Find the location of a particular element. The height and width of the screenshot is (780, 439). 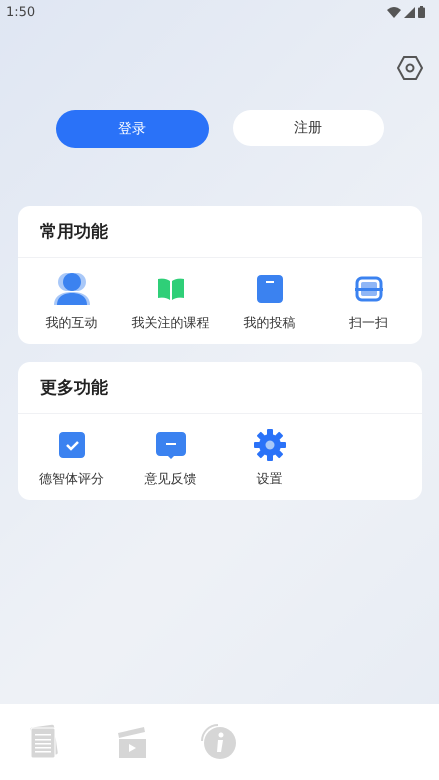

battery-icon is located at coordinates (421, 12).